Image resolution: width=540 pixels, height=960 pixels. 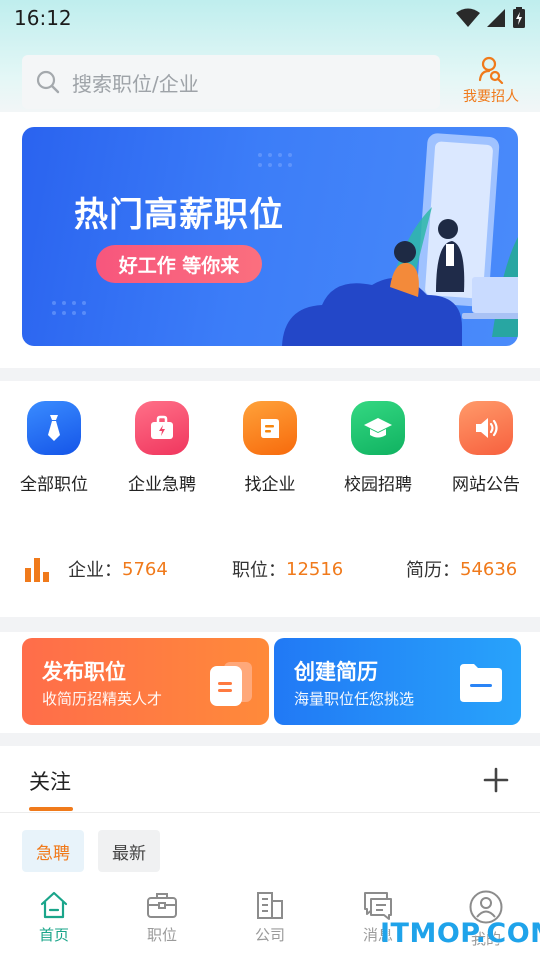 What do you see at coordinates (486, 428) in the screenshot?
I see `speaker-icon` at bounding box center [486, 428].